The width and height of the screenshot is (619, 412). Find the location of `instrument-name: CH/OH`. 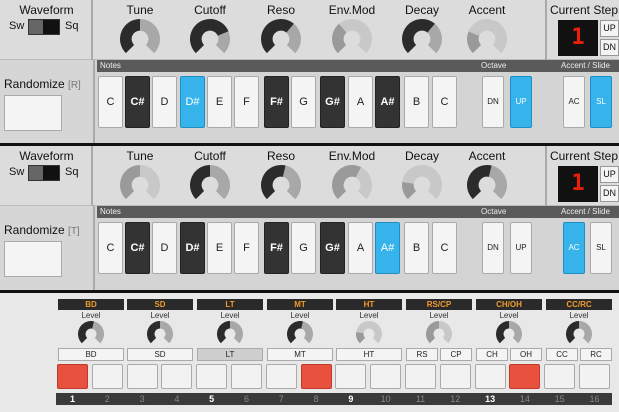

instrument-name: CH/OH is located at coordinates (509, 304).